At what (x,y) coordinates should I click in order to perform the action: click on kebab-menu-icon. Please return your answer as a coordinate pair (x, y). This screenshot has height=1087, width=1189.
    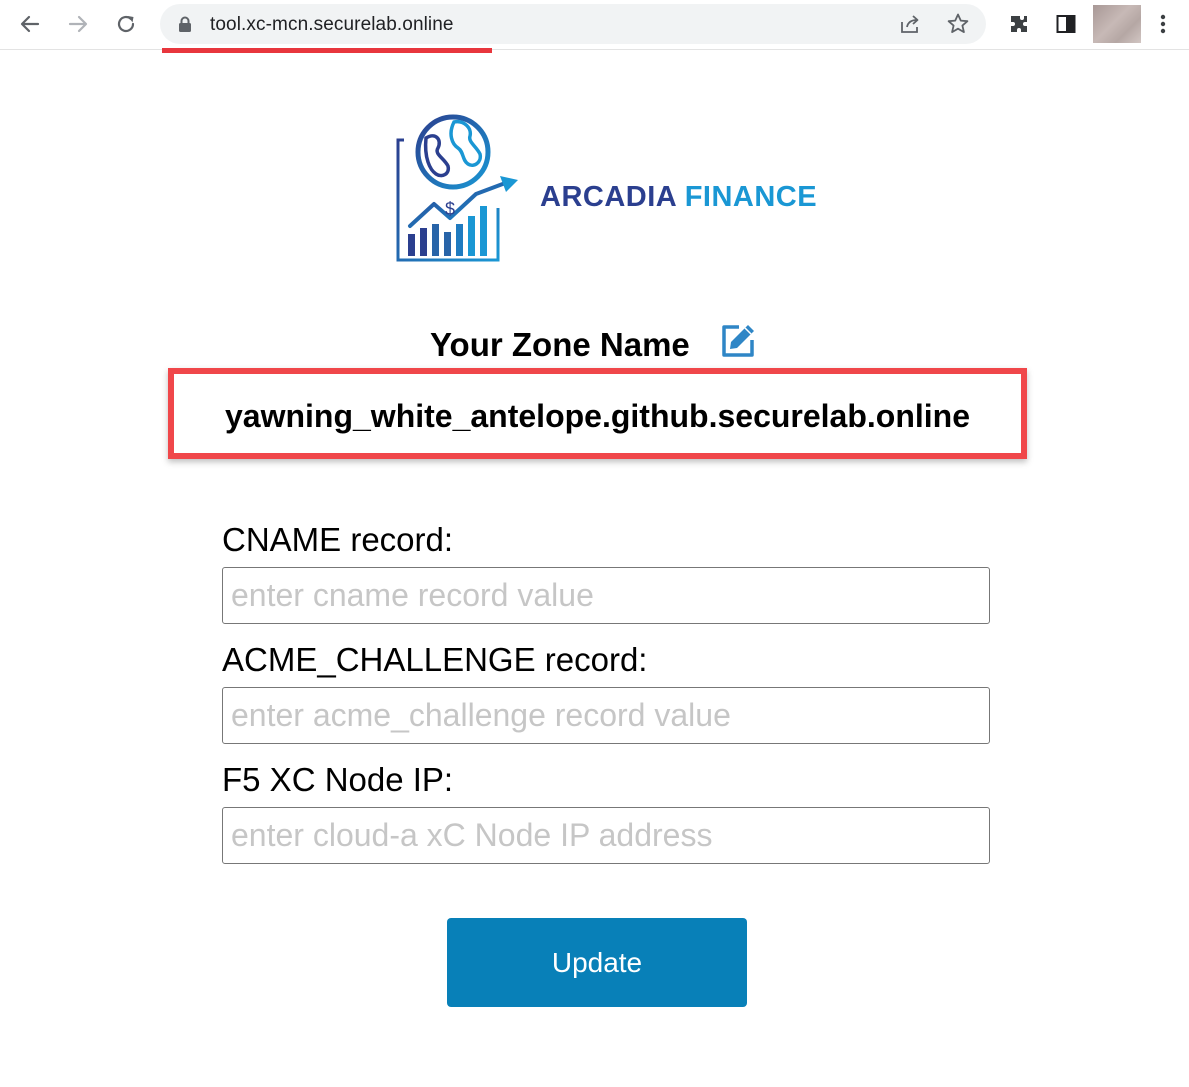
    Looking at the image, I should click on (1163, 24).